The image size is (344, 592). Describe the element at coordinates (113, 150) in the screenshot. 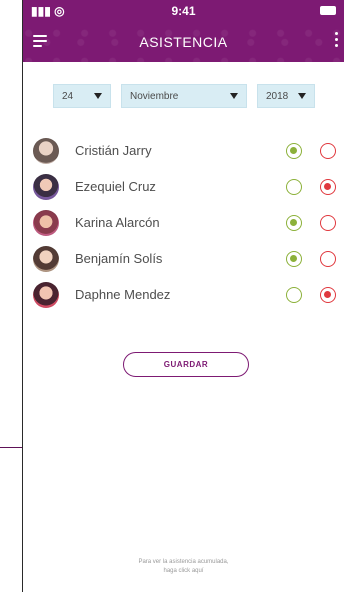

I see `student-name: Cristián Jarry` at that location.